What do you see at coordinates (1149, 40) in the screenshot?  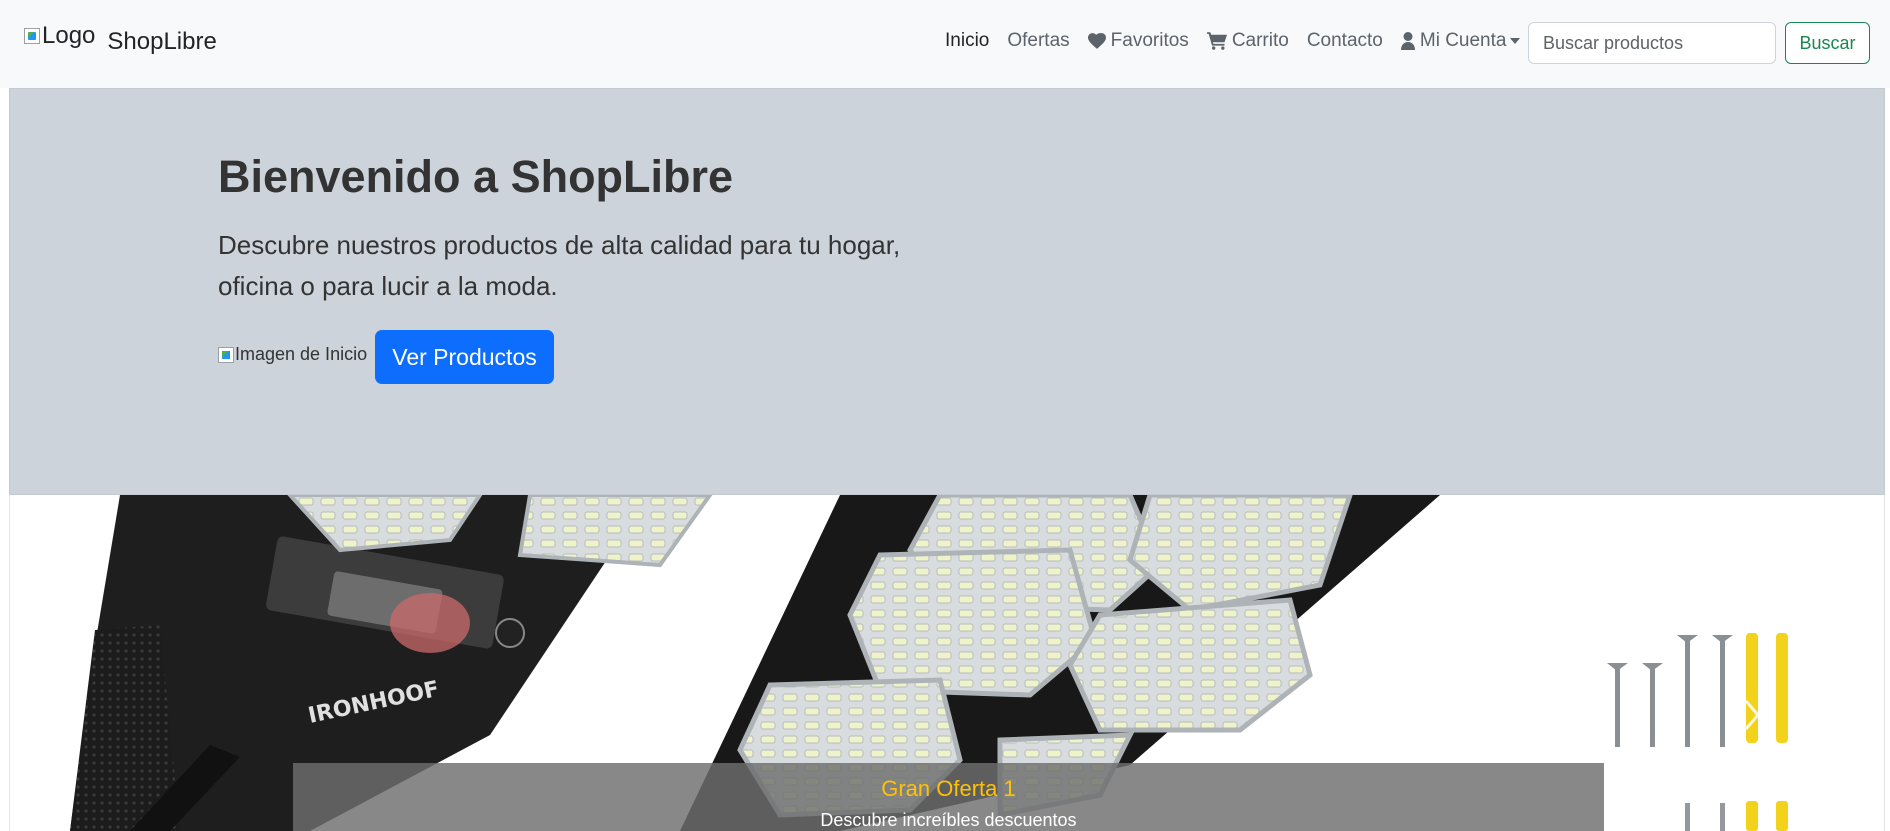 I see `nav-link-label: Favoritos` at bounding box center [1149, 40].